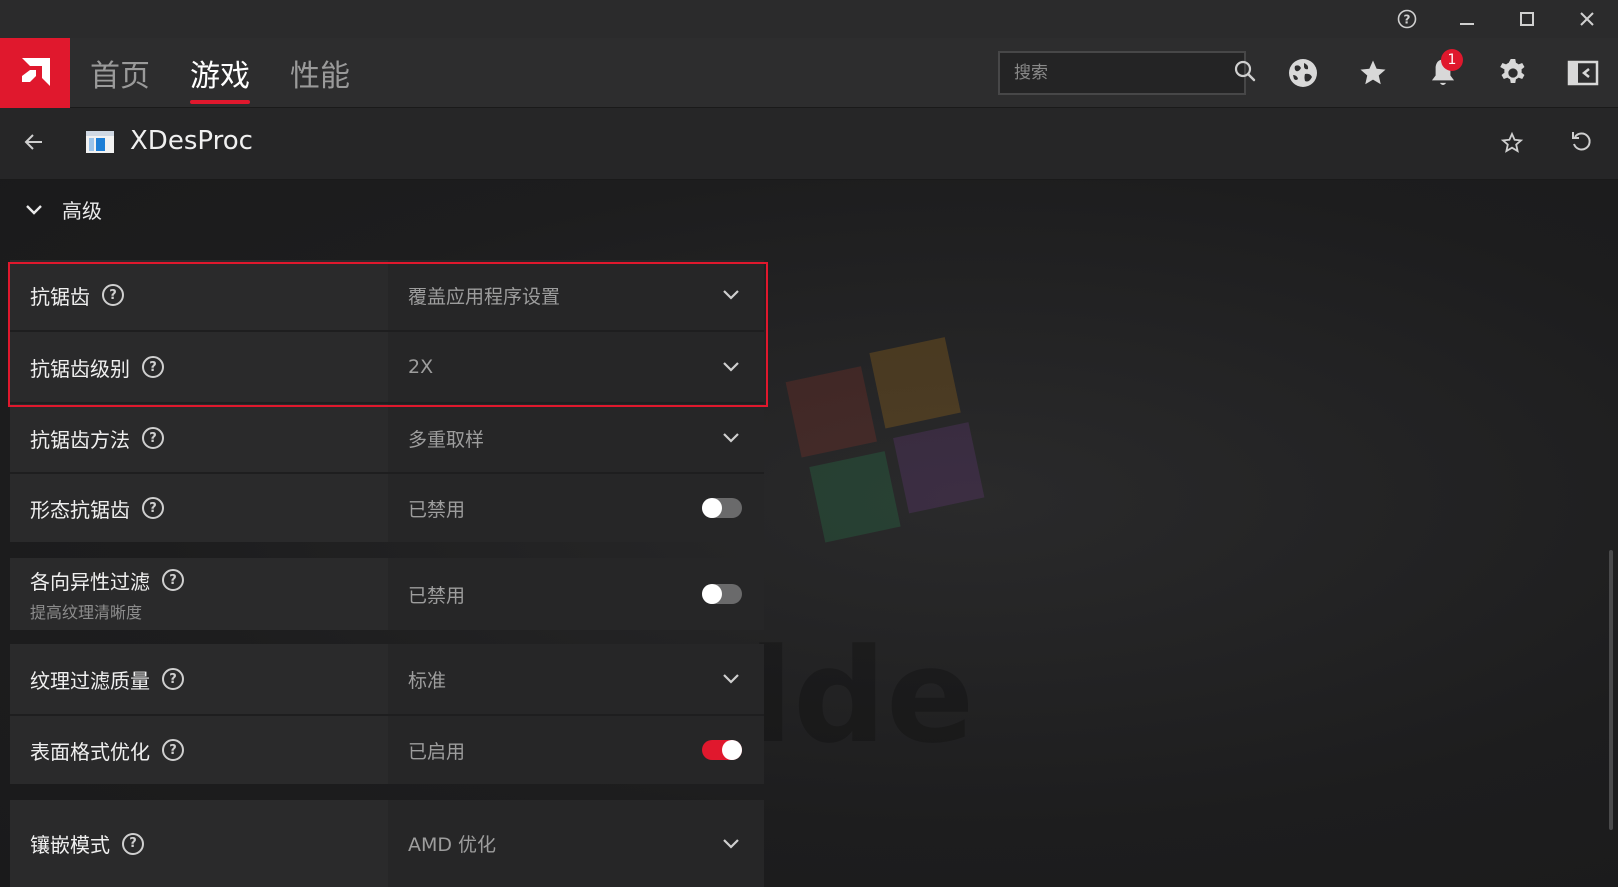  I want to click on surface-format-optimization-toggle, so click(722, 750).